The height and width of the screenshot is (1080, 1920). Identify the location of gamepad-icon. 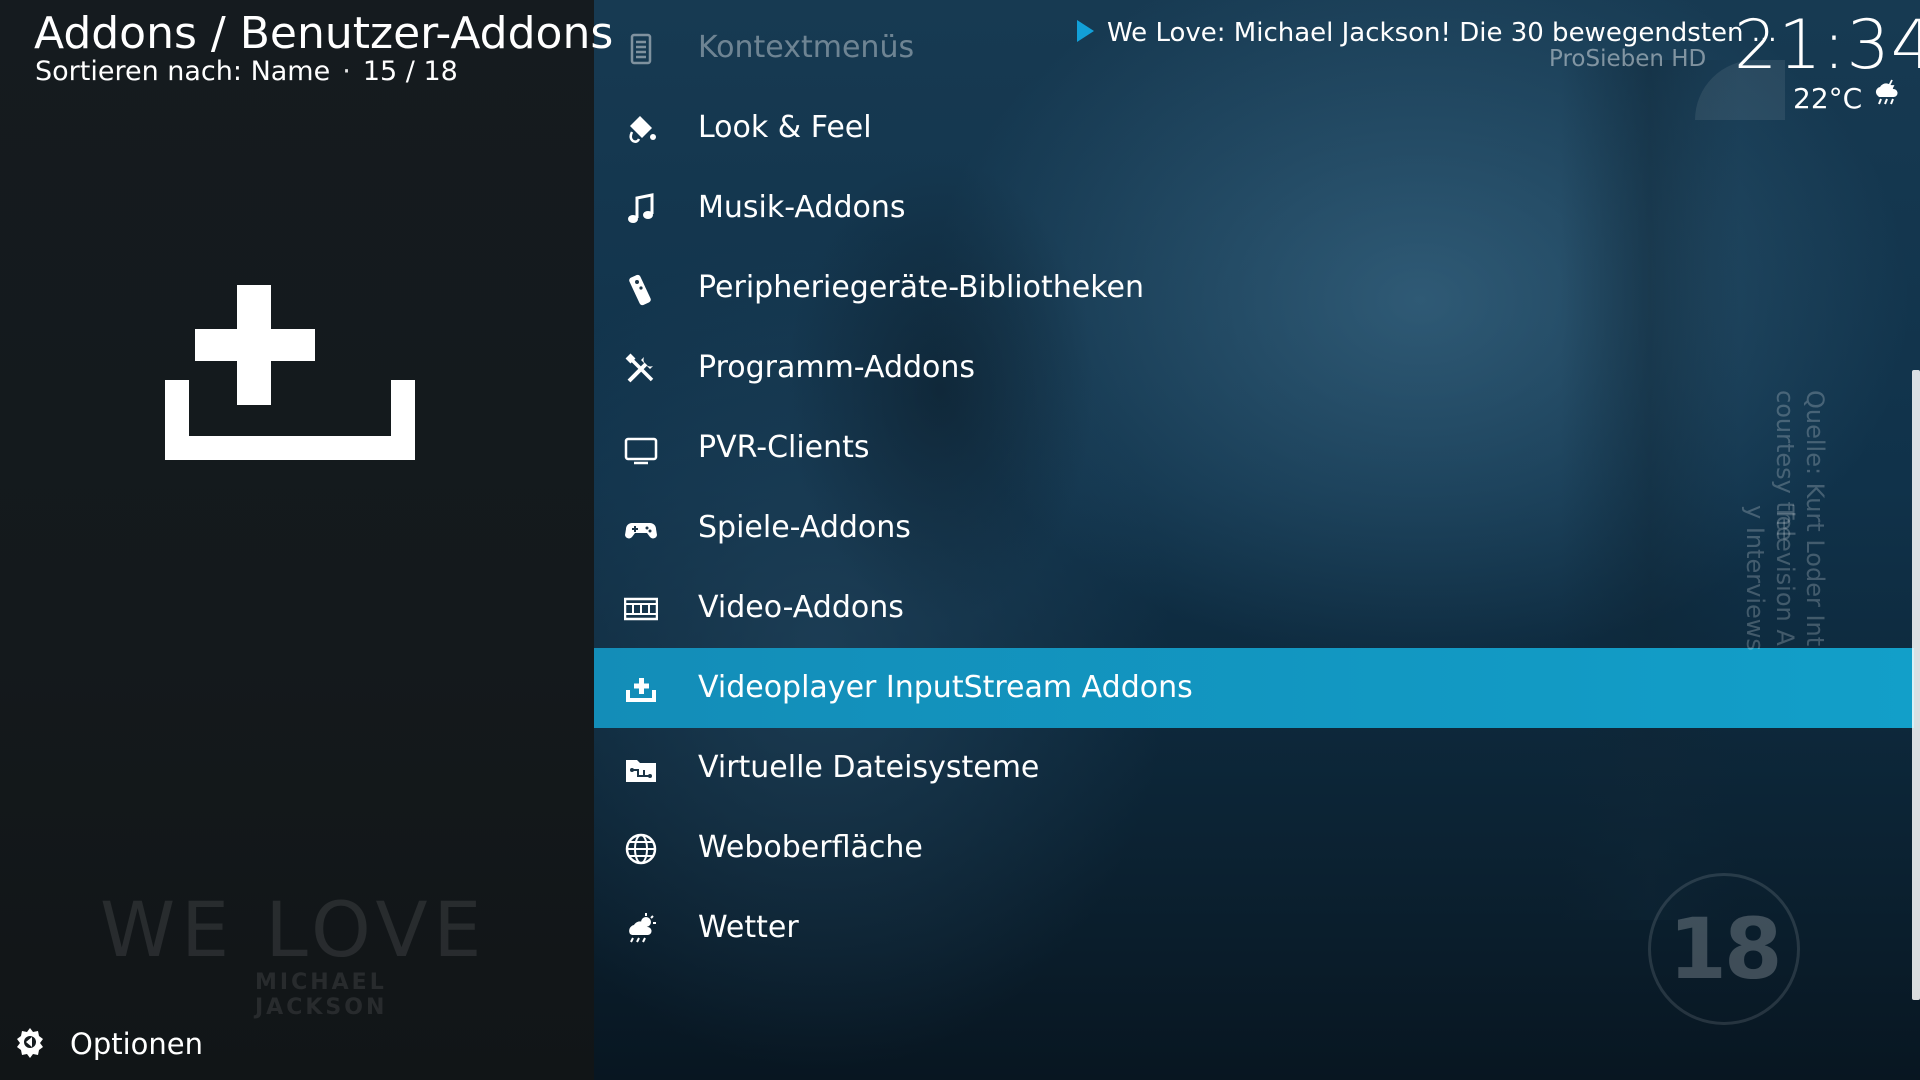
(641, 529).